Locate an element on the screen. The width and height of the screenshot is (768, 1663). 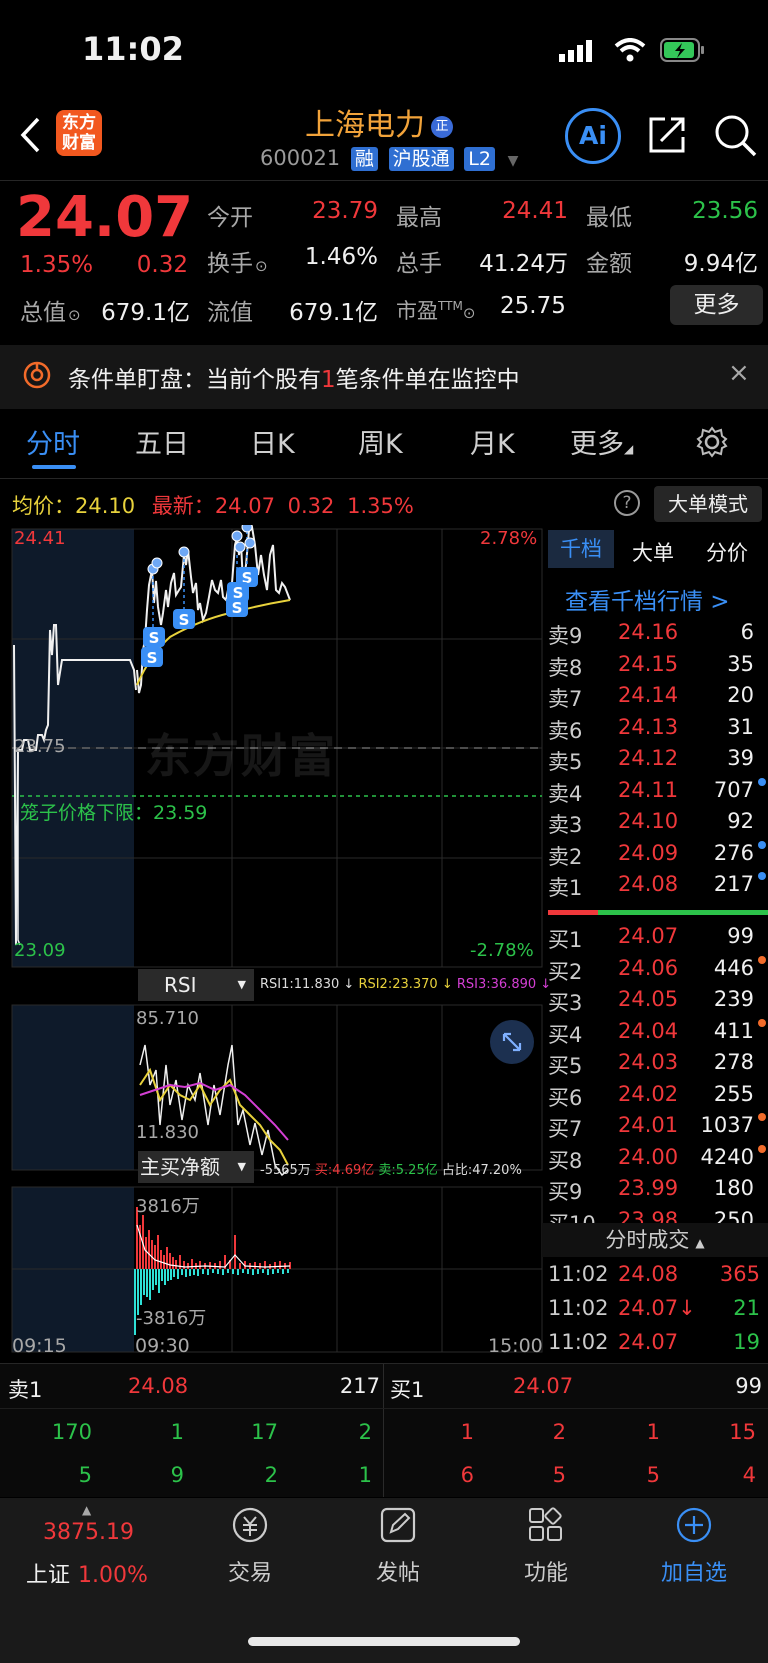
ask-volume: 217 is located at coordinates (733, 884).